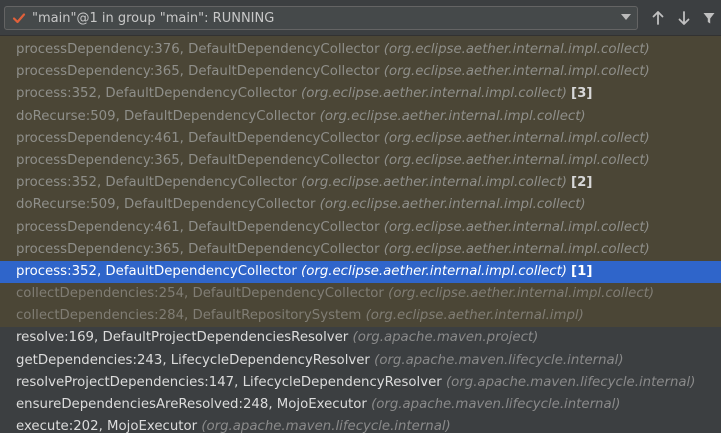  I want to click on recursion-depth-badge: [1], so click(582, 271).